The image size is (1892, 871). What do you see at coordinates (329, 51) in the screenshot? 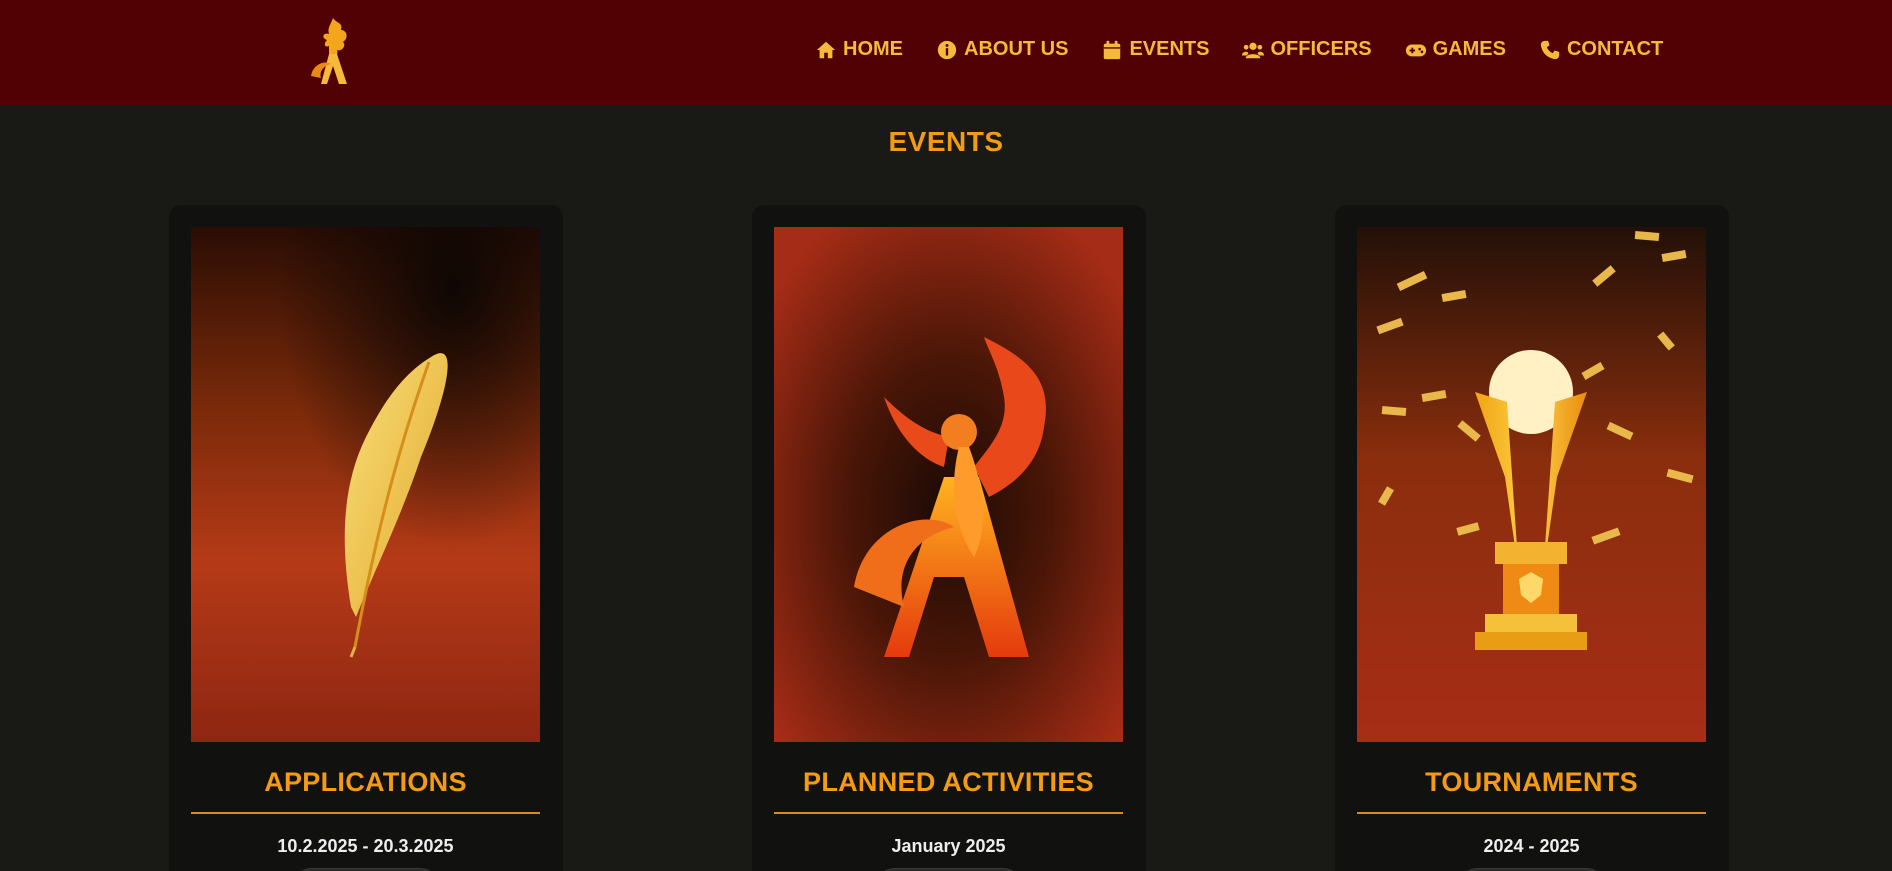
I see `phoenix-logo` at bounding box center [329, 51].